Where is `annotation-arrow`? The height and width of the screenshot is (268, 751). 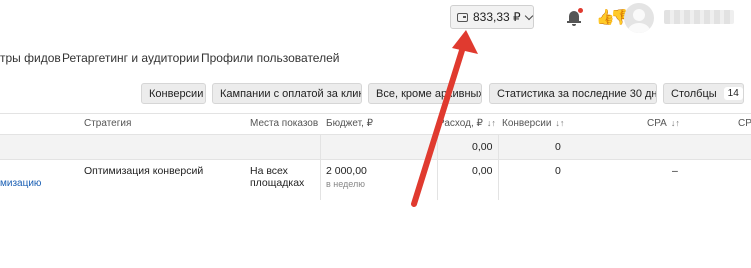 annotation-arrow is located at coordinates (444, 118).